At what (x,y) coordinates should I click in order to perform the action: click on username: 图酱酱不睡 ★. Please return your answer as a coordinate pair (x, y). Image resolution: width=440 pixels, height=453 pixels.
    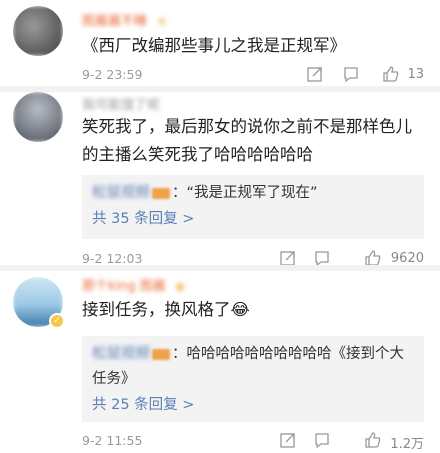
    Looking at the image, I should click on (124, 19).